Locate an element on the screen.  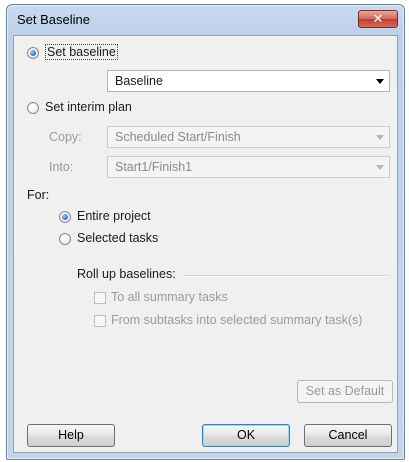
cancel-button: Cancel is located at coordinates (348, 435).